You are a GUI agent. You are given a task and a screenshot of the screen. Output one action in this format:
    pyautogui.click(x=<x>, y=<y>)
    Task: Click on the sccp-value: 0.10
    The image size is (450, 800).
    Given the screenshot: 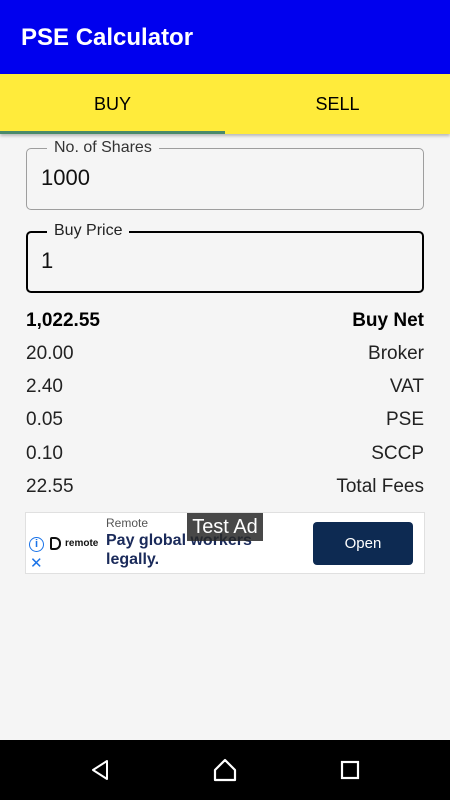 What is the action you would take?
    pyautogui.click(x=44, y=453)
    